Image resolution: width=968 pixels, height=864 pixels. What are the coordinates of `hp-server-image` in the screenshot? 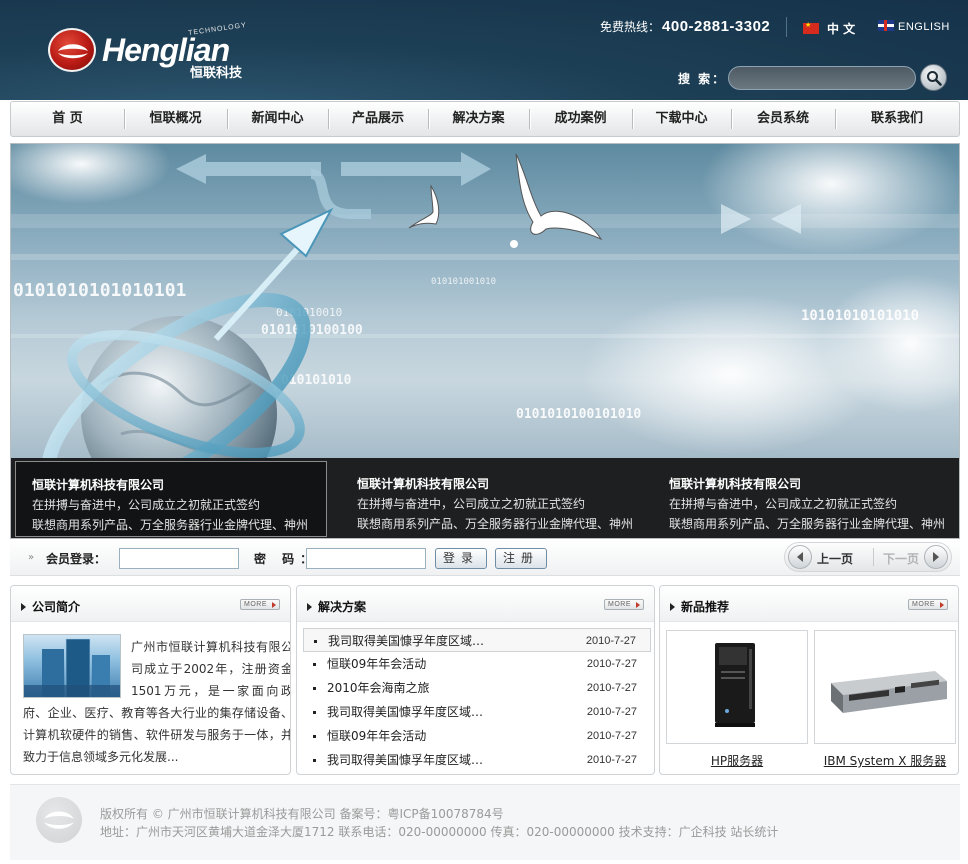 It's located at (735, 685).